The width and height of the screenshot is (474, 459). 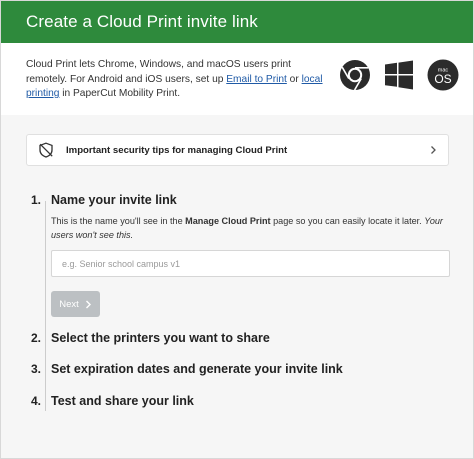 What do you see at coordinates (347, 221) in the screenshot?
I see `step-description-middle: page so you can easily locate it later.` at bounding box center [347, 221].